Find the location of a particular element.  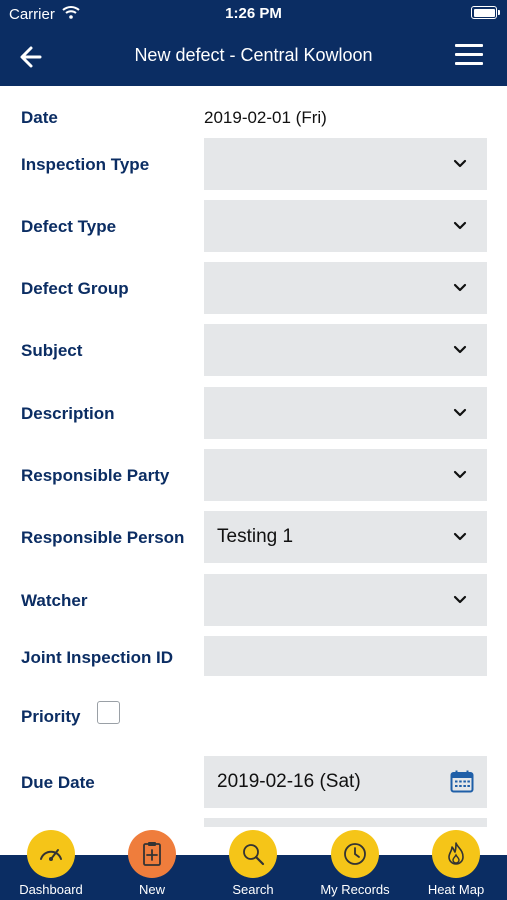

tab-label: My Records is located at coordinates (355, 889).